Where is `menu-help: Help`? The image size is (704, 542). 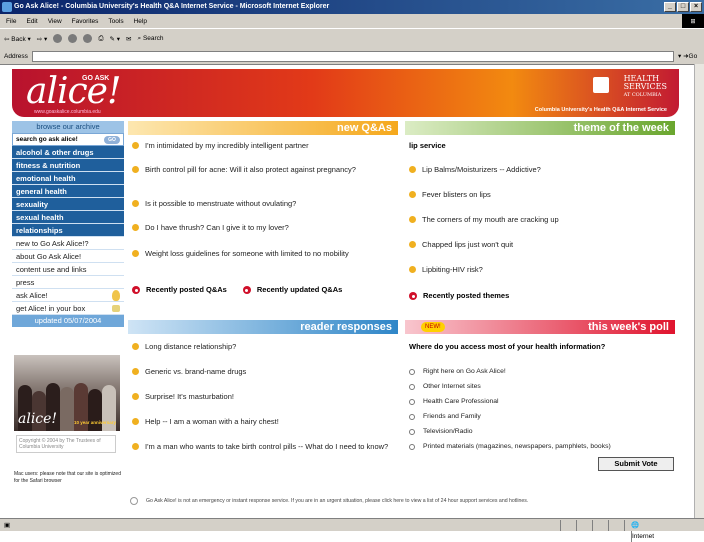 menu-help: Help is located at coordinates (140, 21).